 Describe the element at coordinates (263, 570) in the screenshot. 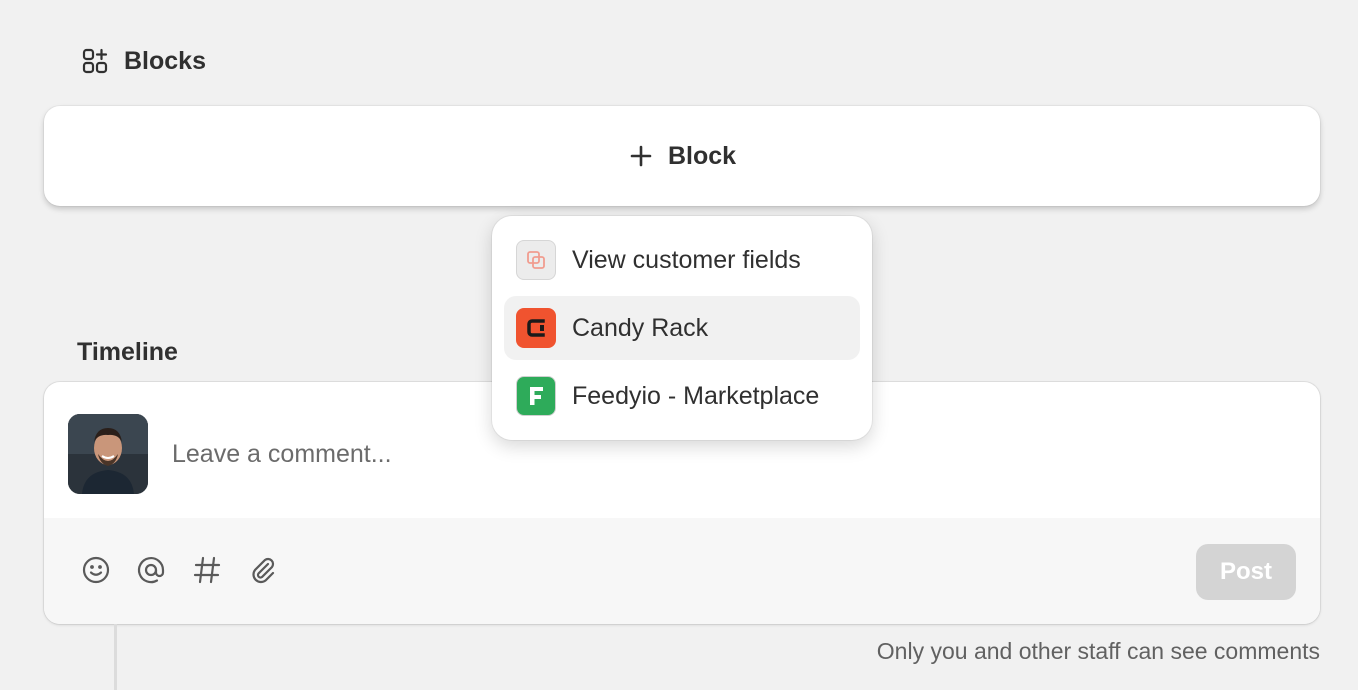

I see `attachment-icon` at that location.